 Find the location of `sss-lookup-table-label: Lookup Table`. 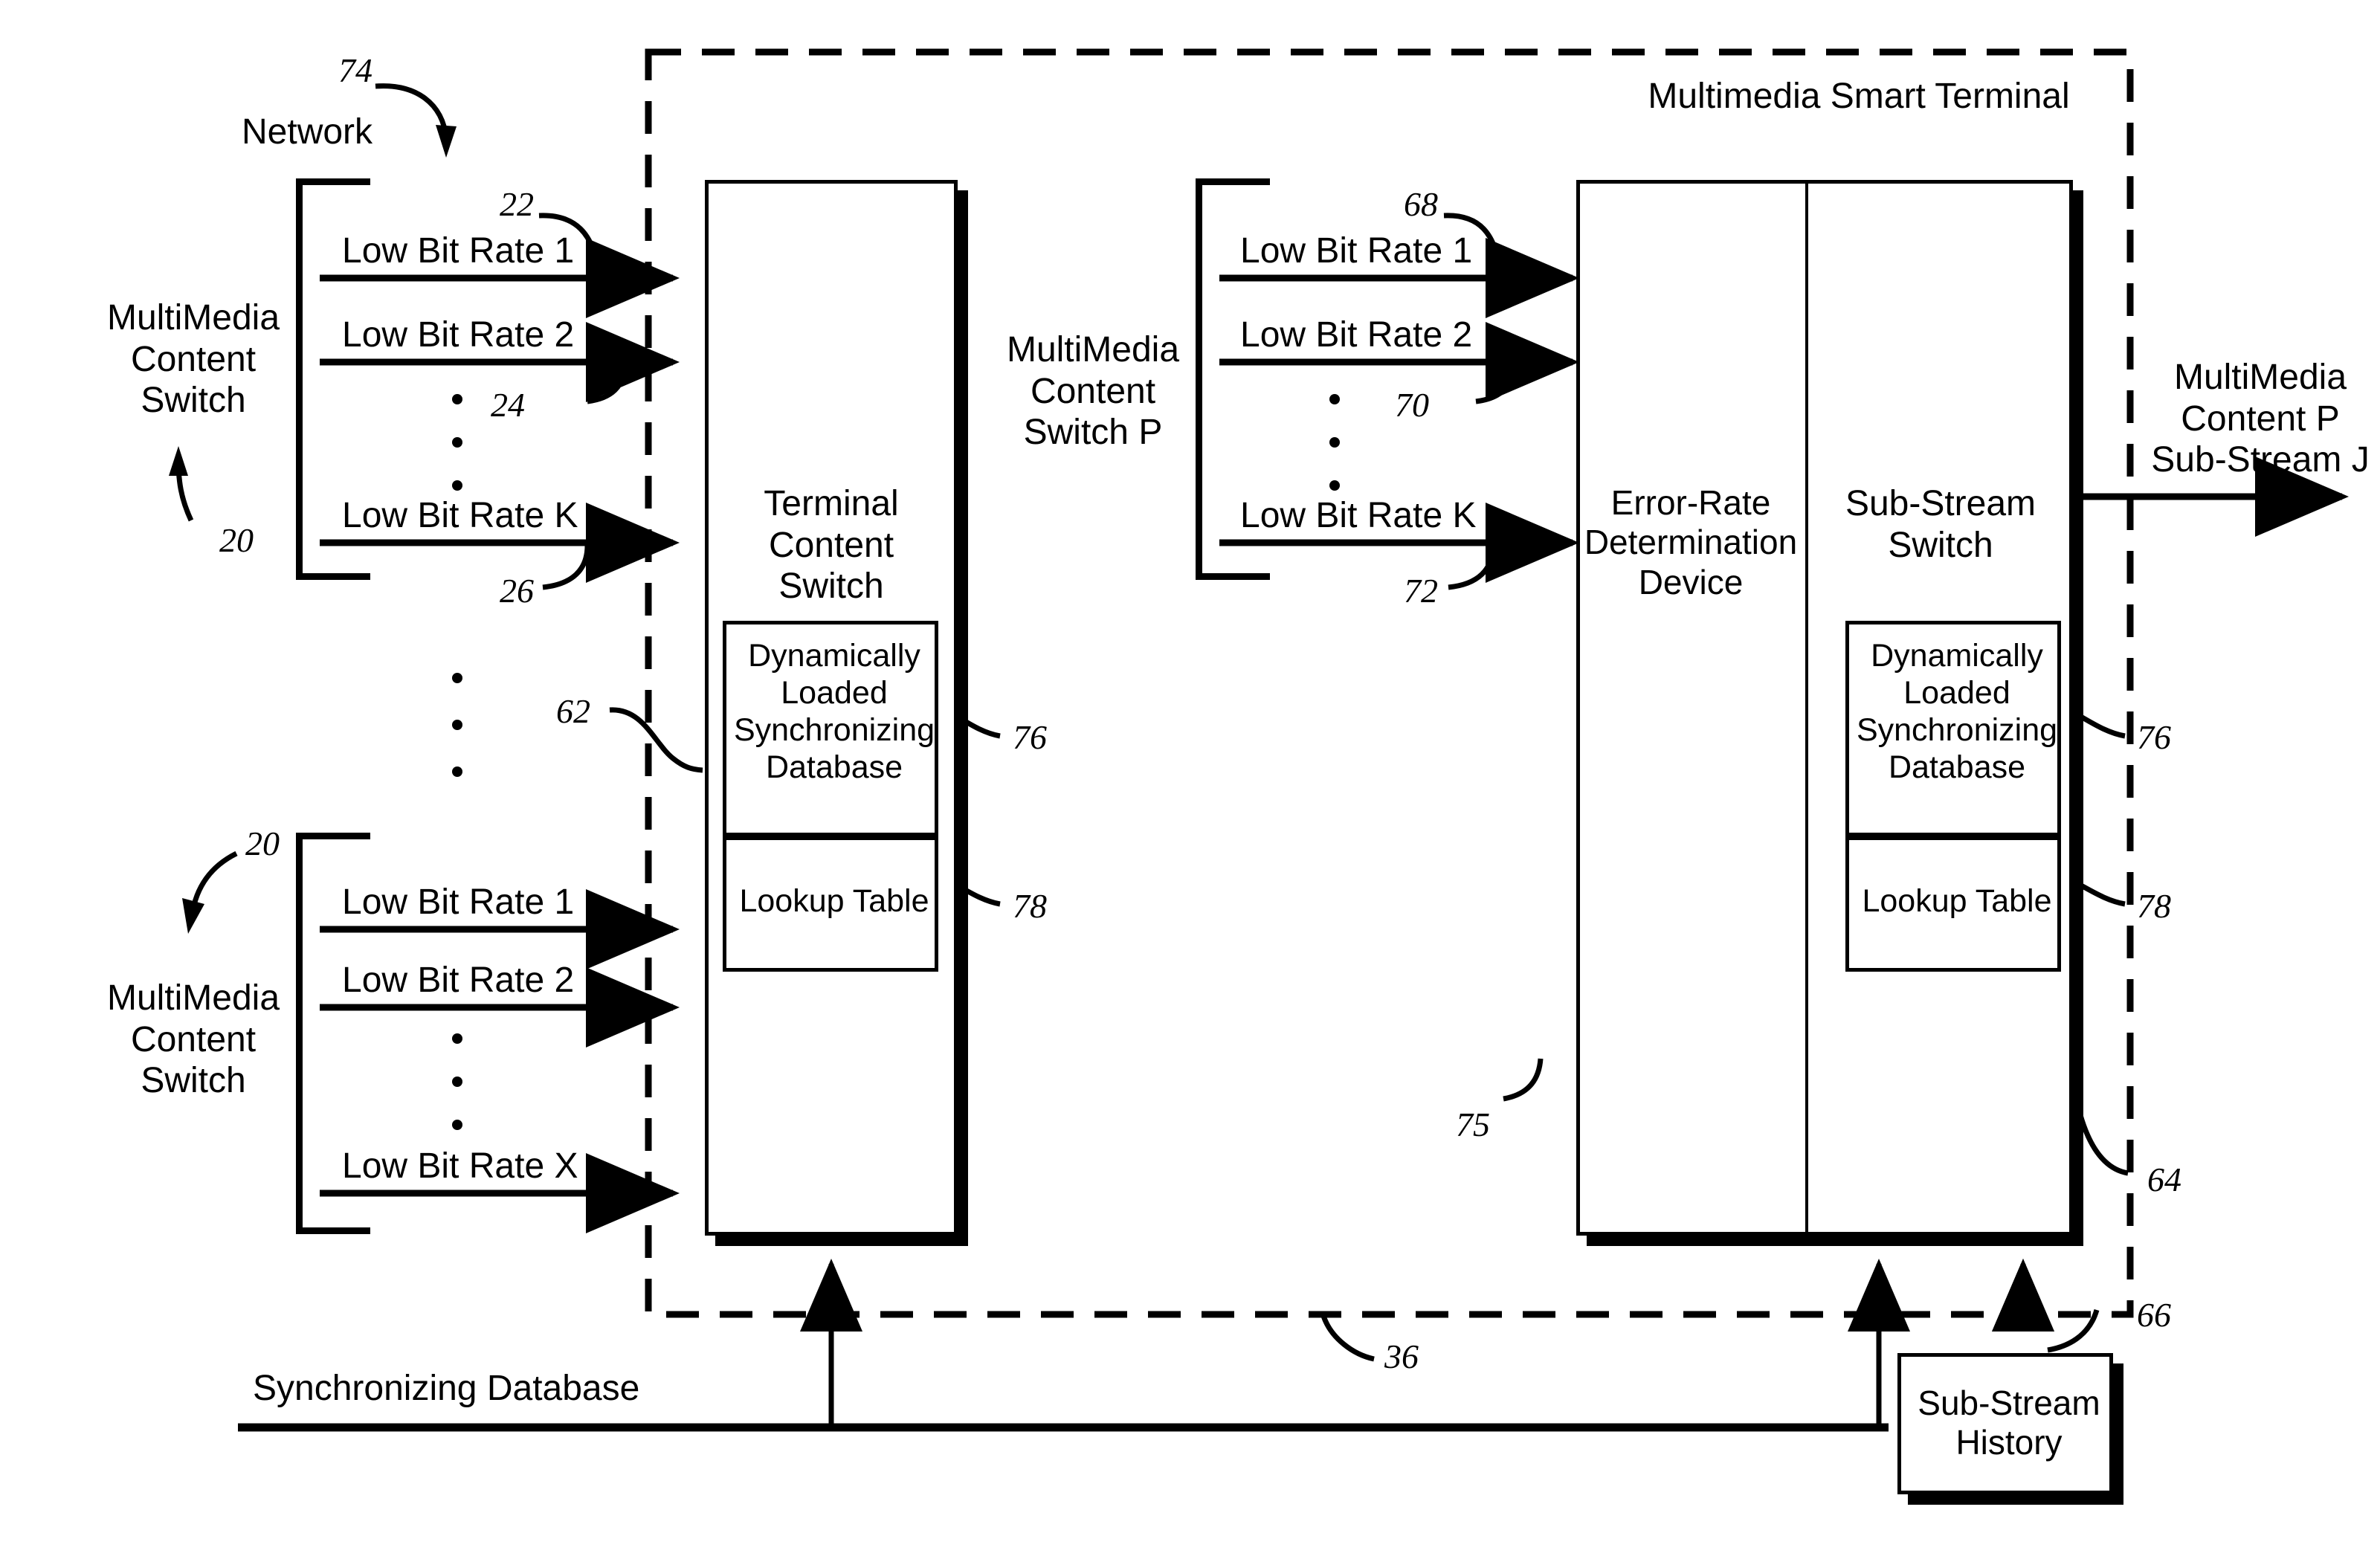

sss-lookup-table-label: Lookup Table is located at coordinates (1957, 901).